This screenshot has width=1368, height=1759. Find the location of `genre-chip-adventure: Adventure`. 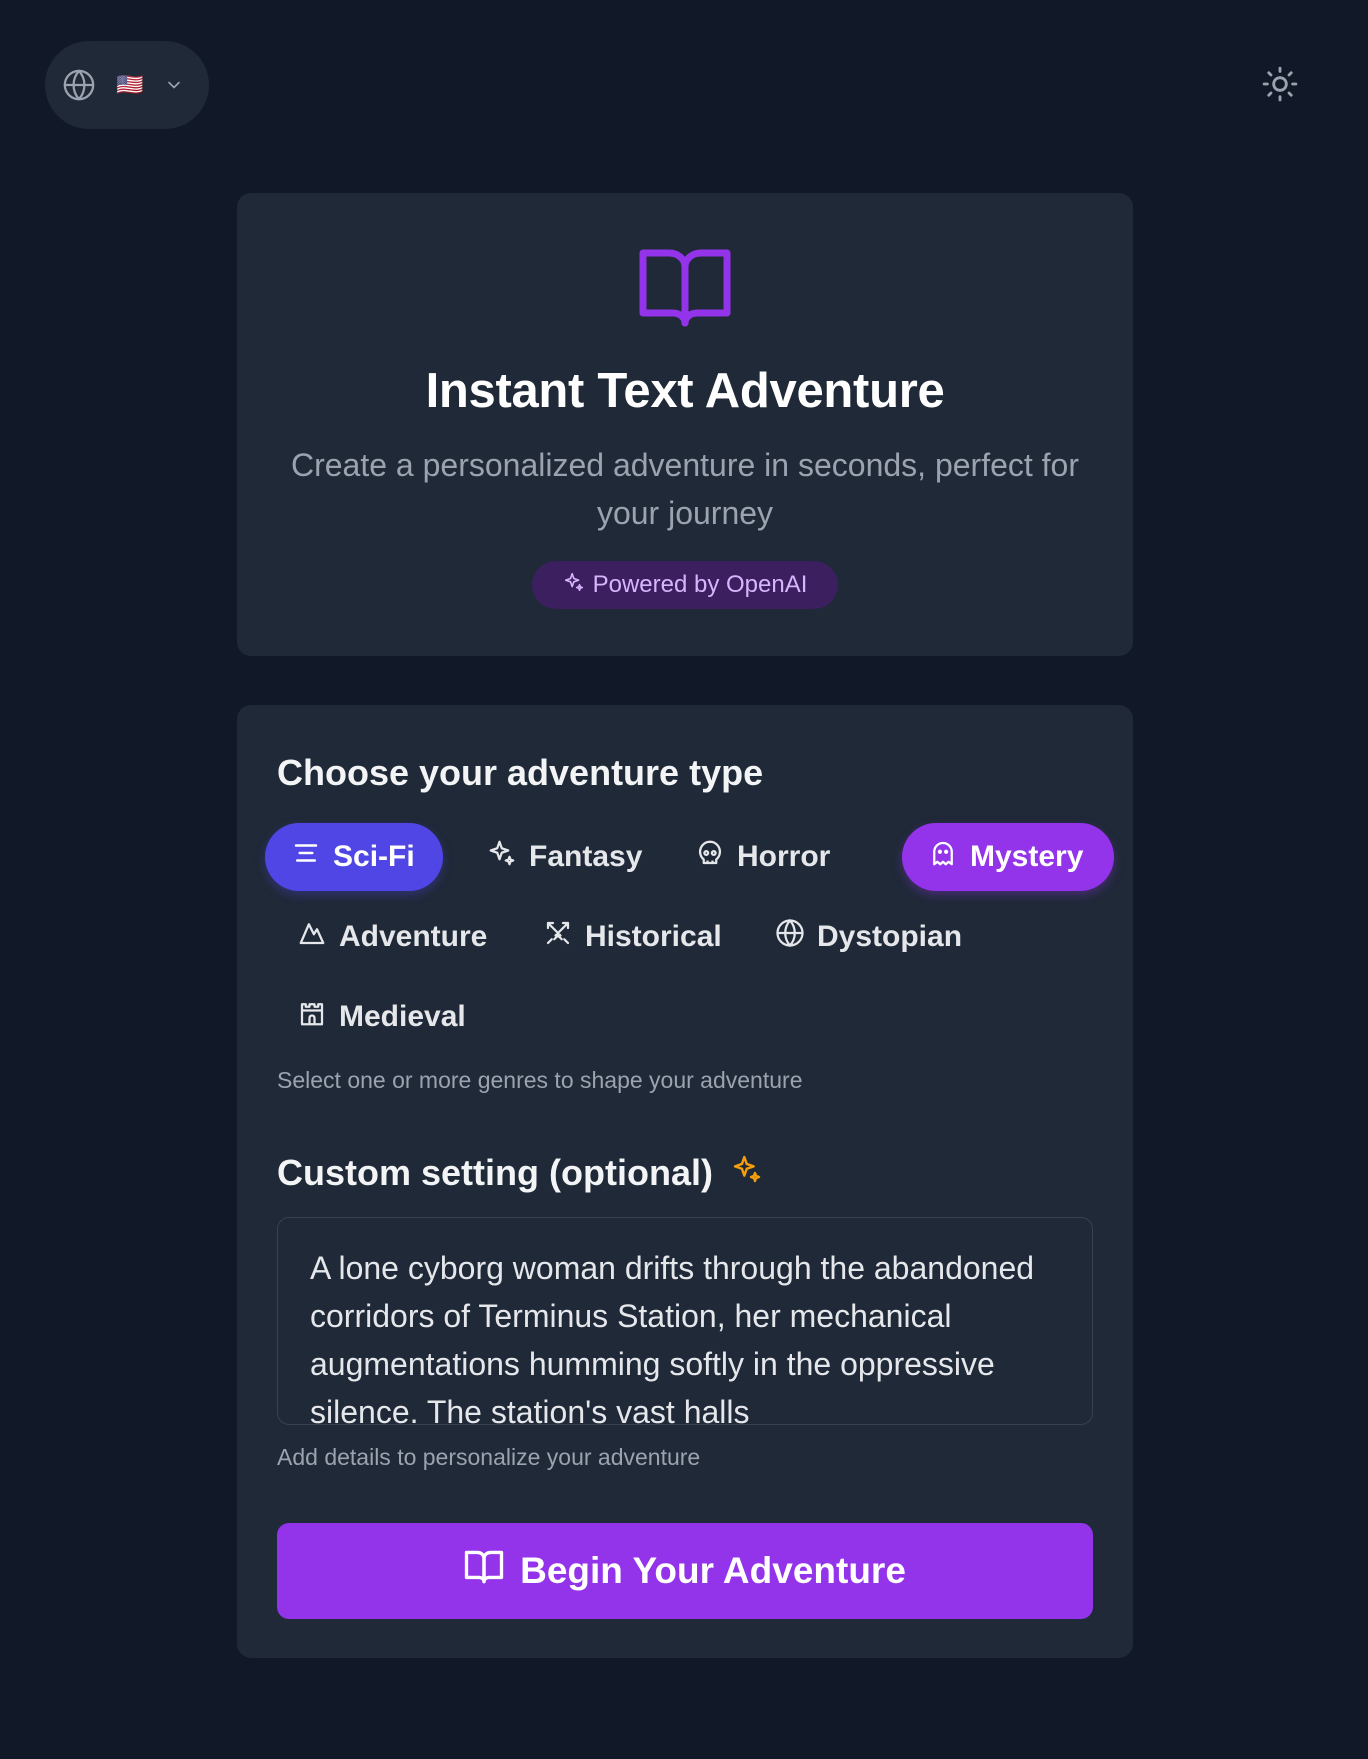

genre-chip-adventure: Adventure is located at coordinates (392, 937).